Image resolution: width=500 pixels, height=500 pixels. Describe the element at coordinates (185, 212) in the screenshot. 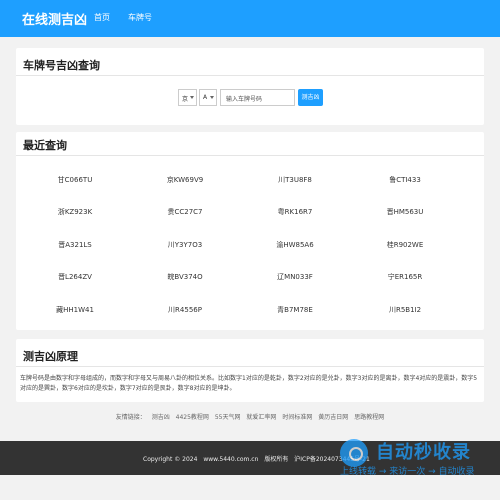

I see `plate-link: 贵CC27C7` at that location.